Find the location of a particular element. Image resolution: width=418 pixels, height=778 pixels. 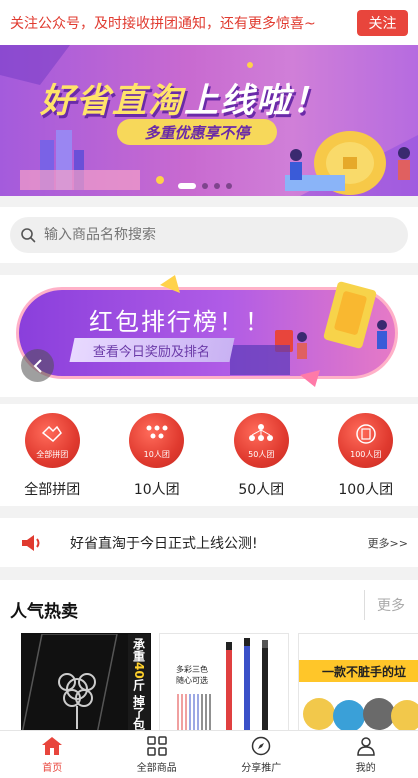

product-card: 一款不脏手的垃 is located at coordinates (358, 682).